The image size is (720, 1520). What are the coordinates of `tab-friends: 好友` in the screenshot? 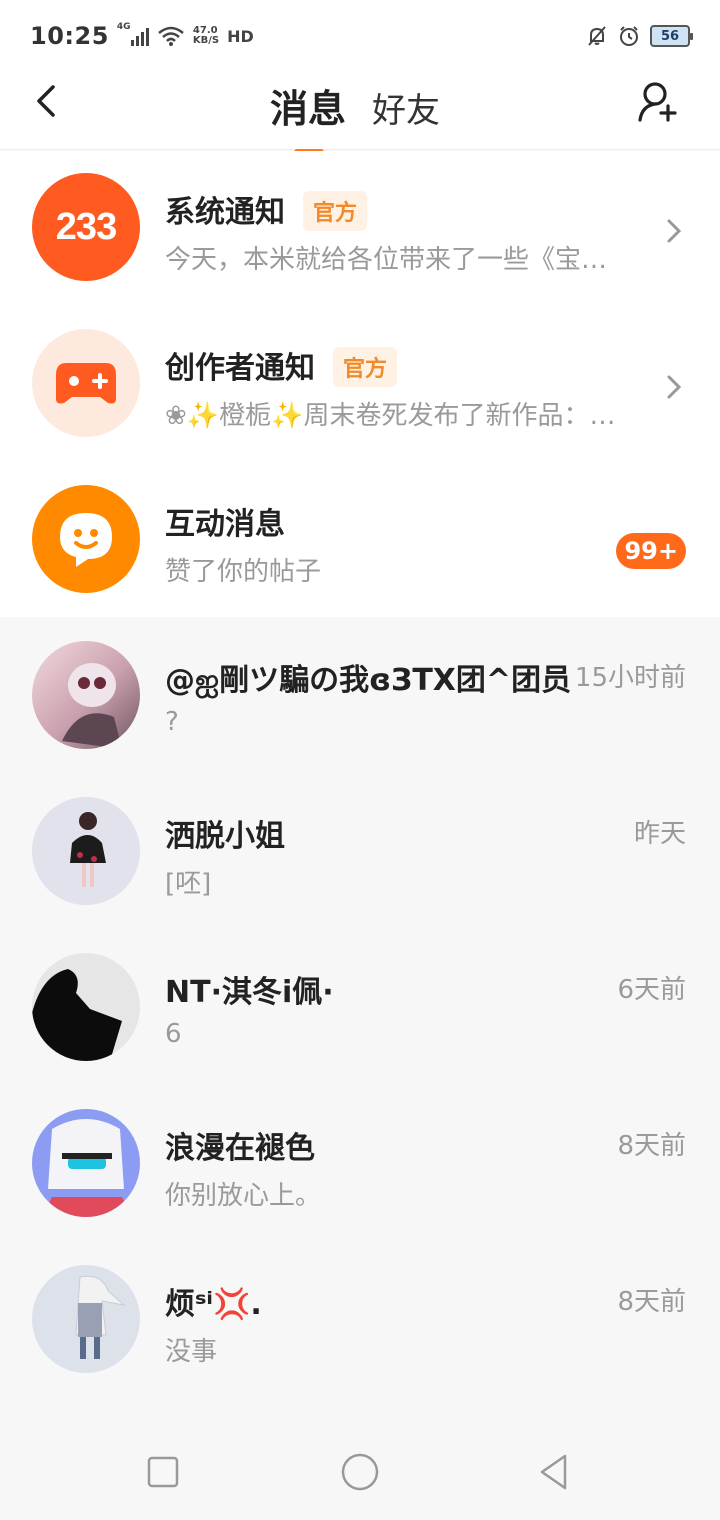 It's located at (406, 107).